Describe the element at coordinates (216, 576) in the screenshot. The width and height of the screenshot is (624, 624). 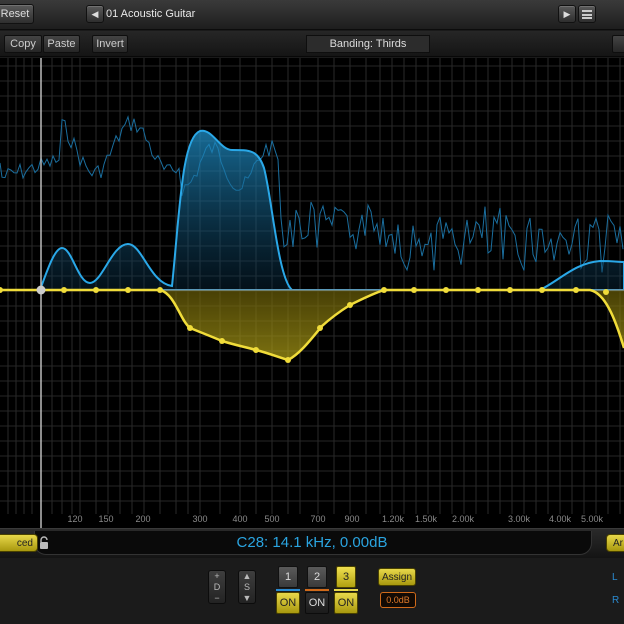
I see `d-plus-icon: +` at that location.